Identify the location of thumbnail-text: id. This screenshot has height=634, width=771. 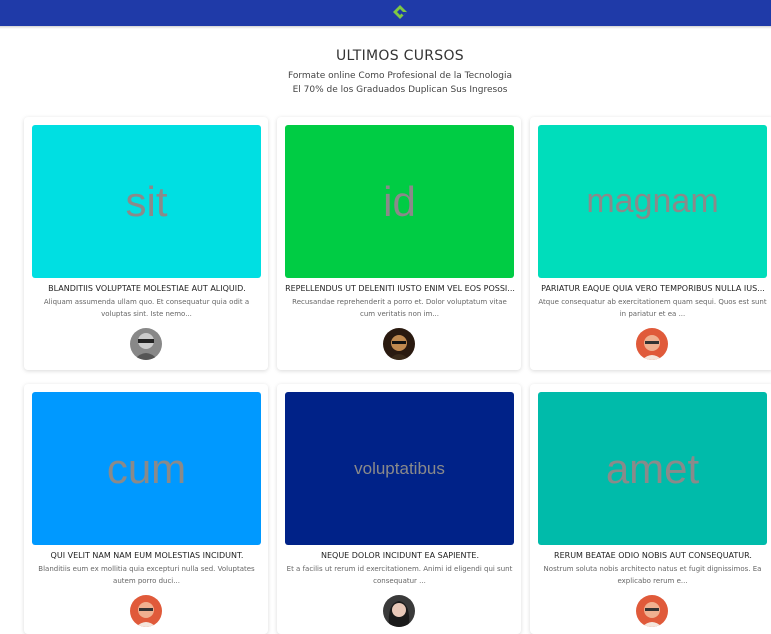
(399, 201).